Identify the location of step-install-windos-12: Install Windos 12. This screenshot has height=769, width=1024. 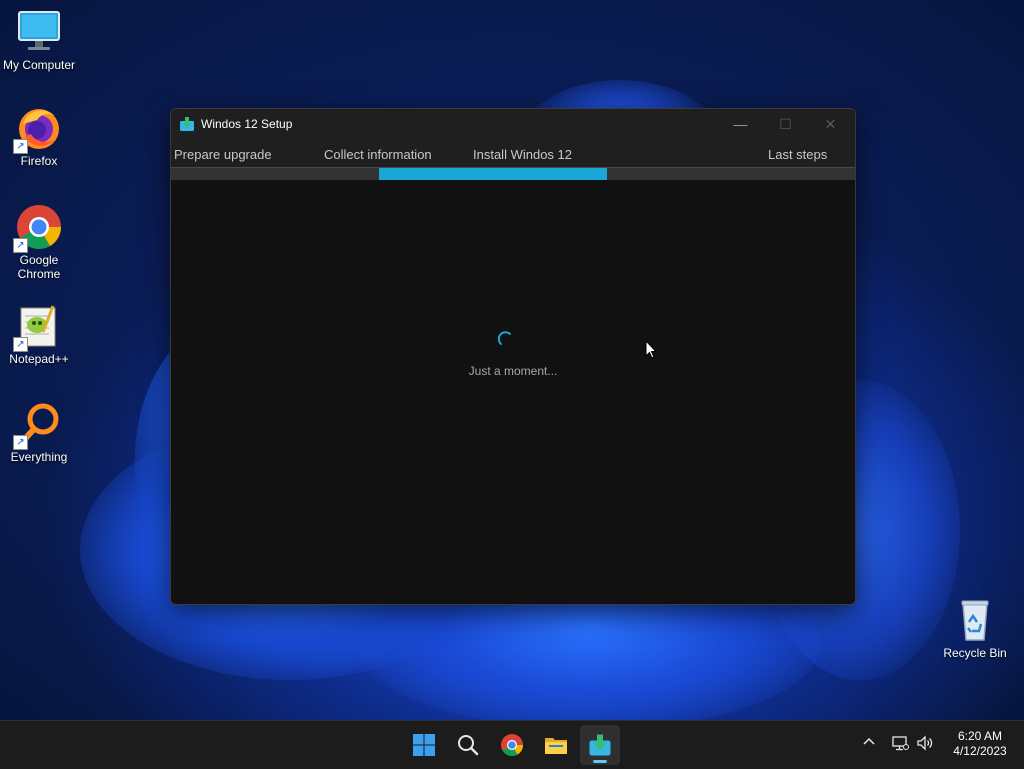
(522, 154).